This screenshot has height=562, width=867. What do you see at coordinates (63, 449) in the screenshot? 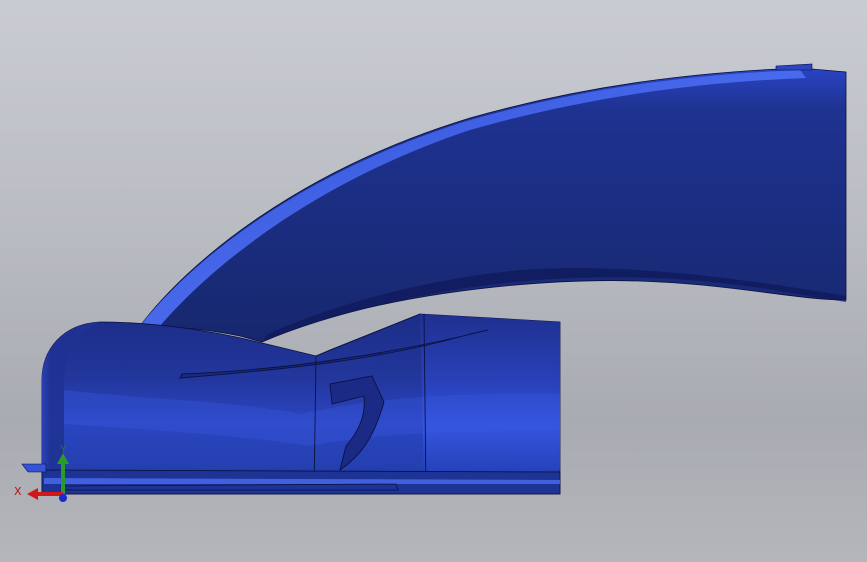
I see `triad-y-label: Y` at bounding box center [63, 449].